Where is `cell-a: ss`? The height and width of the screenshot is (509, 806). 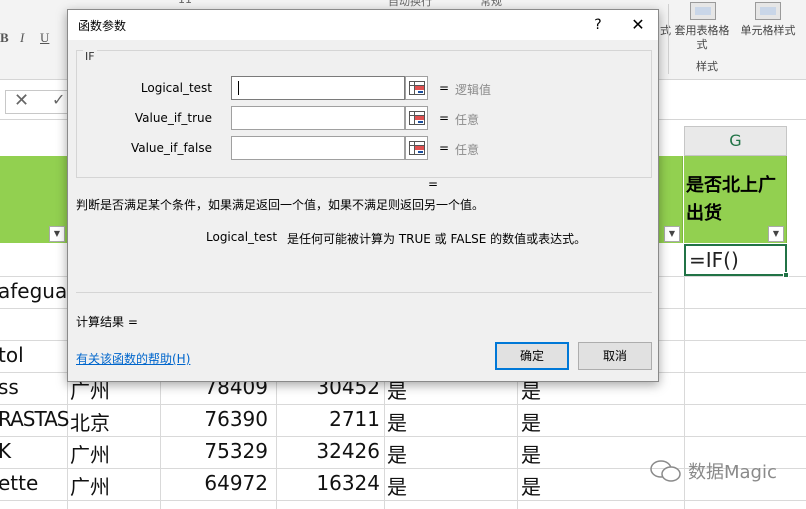 cell-a: ss is located at coordinates (9, 387).